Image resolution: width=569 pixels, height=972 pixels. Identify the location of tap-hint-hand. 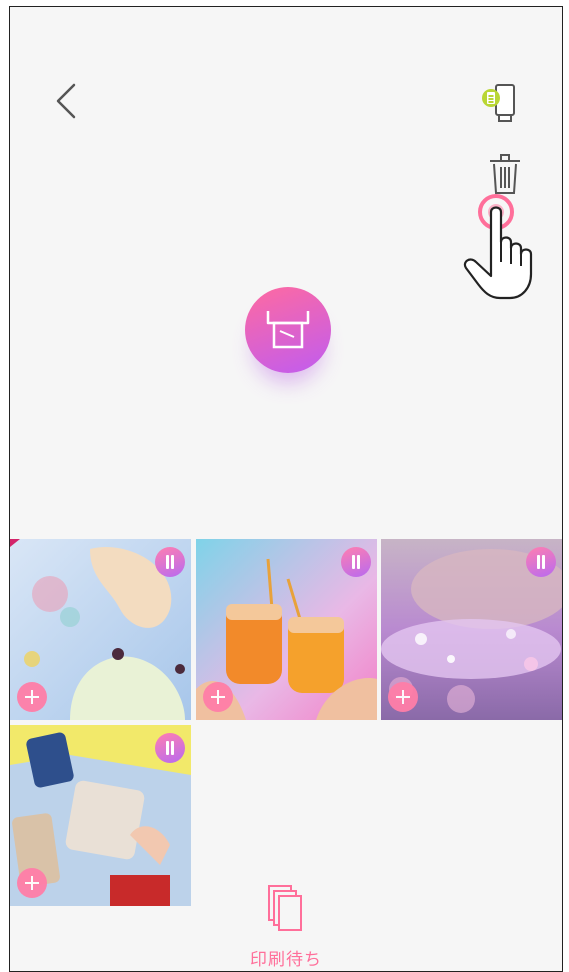
(505, 249).